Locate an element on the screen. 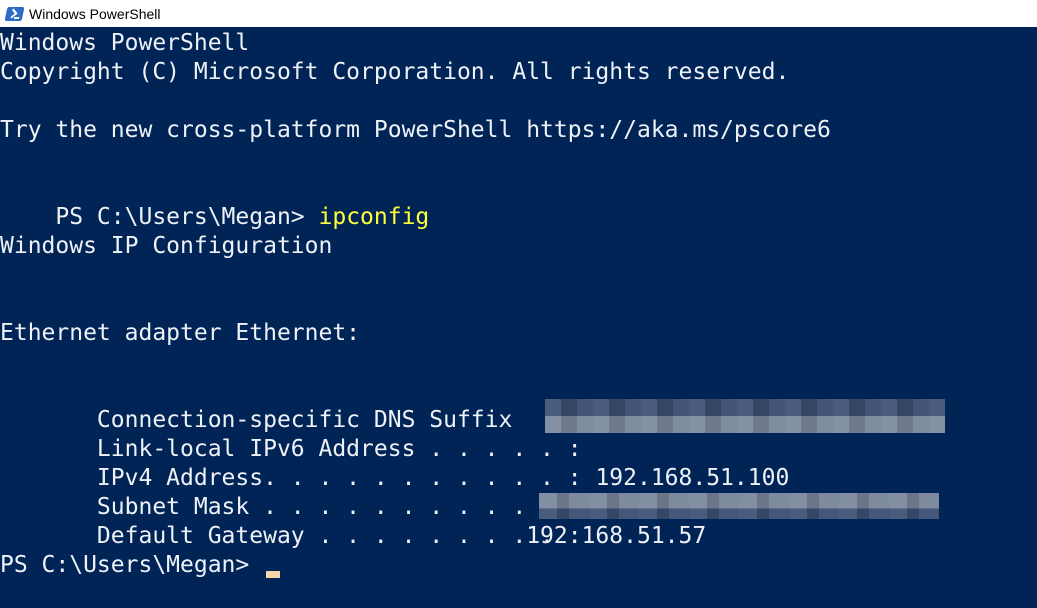 The height and width of the screenshot is (608, 1037). text-cursor is located at coordinates (273, 574).